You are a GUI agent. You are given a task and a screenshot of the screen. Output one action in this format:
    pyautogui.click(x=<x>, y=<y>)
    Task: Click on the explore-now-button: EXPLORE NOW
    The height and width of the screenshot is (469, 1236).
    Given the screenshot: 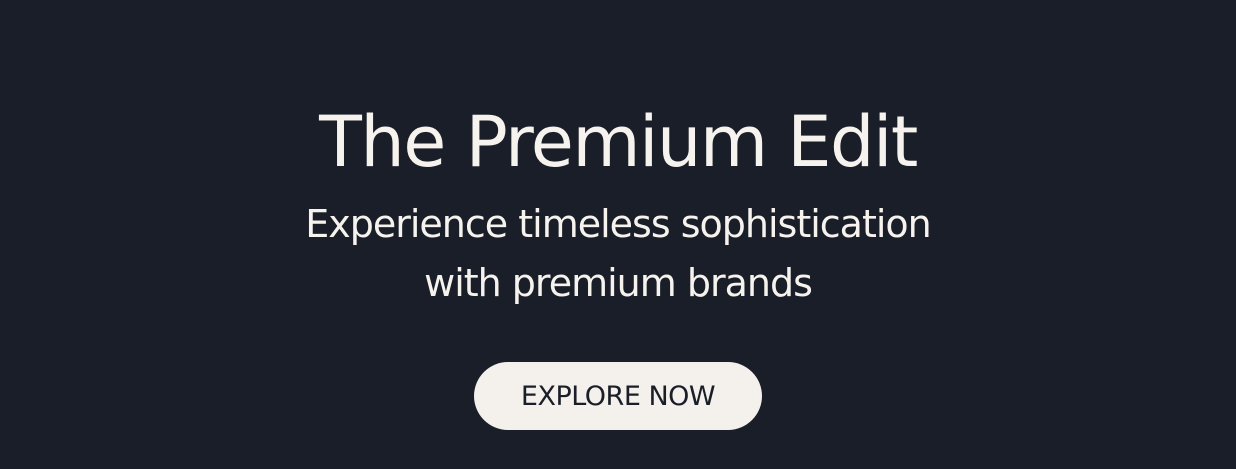 What is the action you would take?
    pyautogui.click(x=618, y=396)
    